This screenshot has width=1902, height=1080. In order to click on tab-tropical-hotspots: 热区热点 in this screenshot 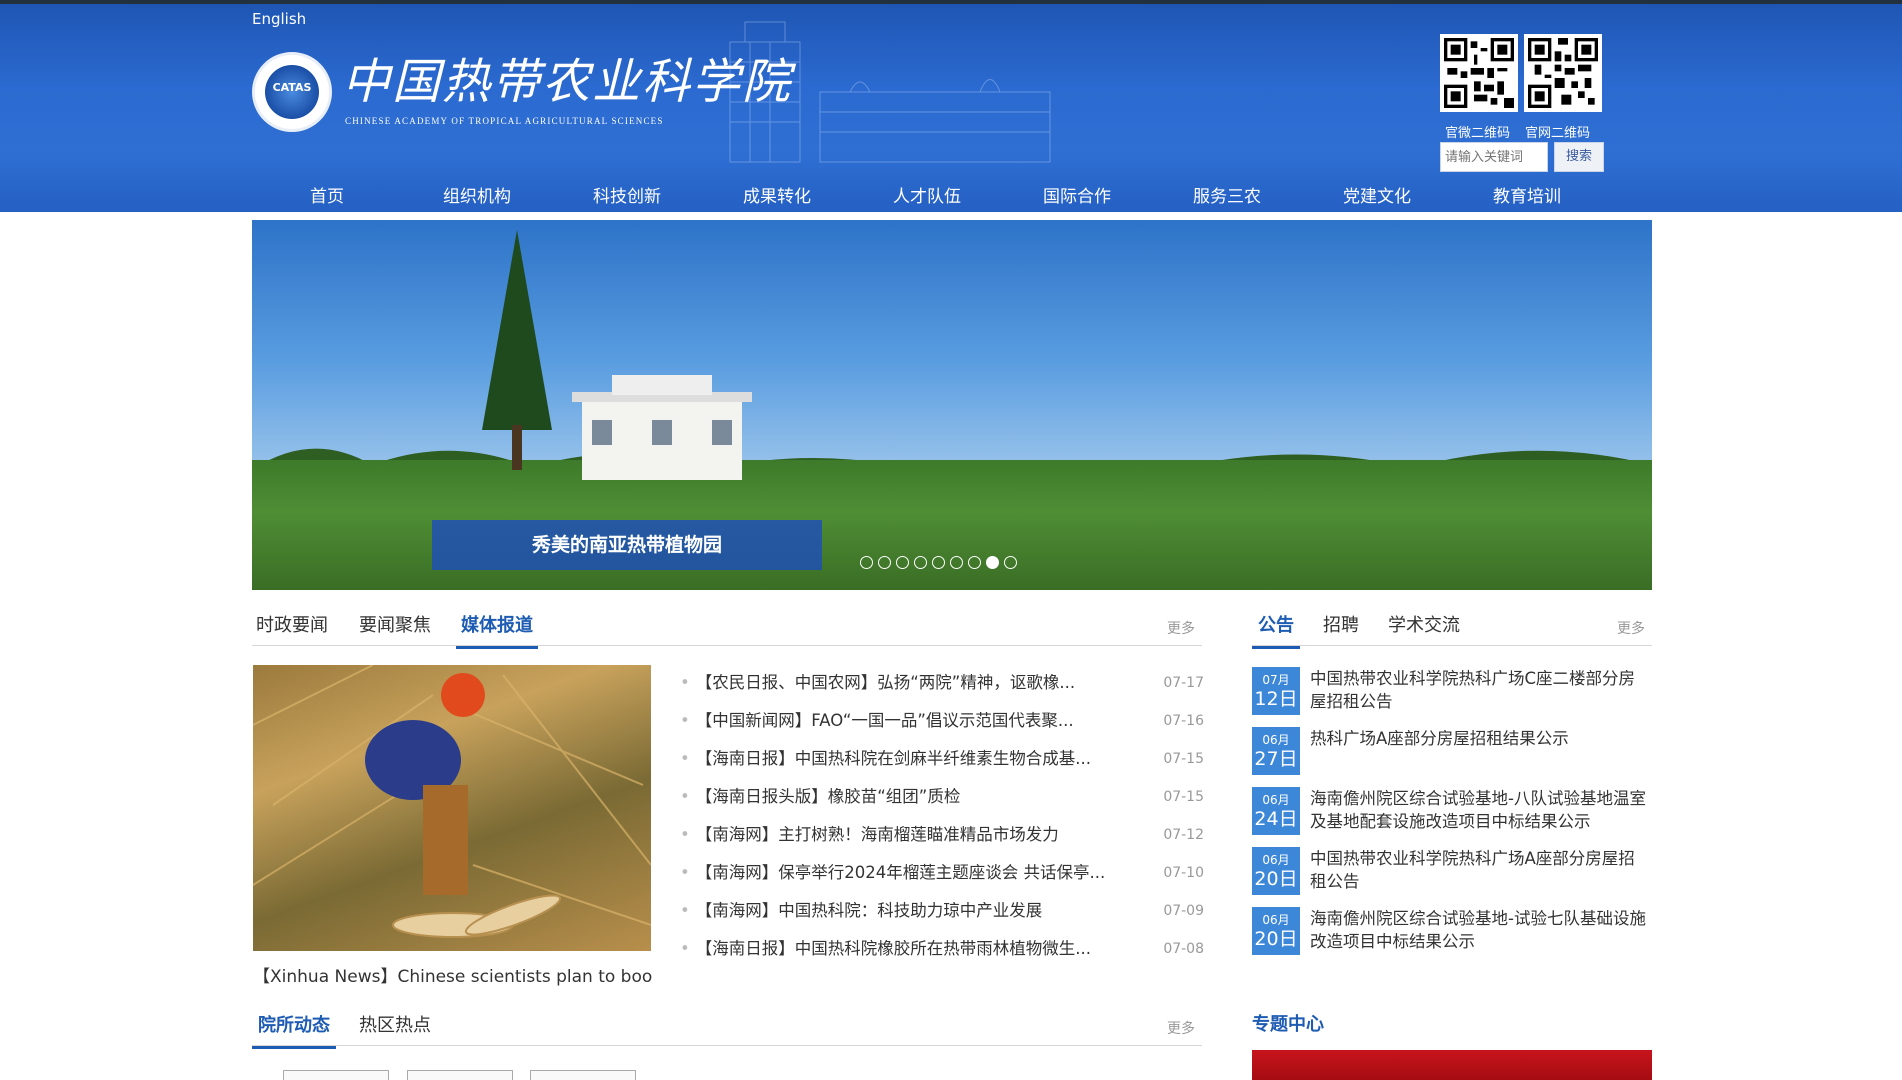, I will do `click(395, 1026)`.